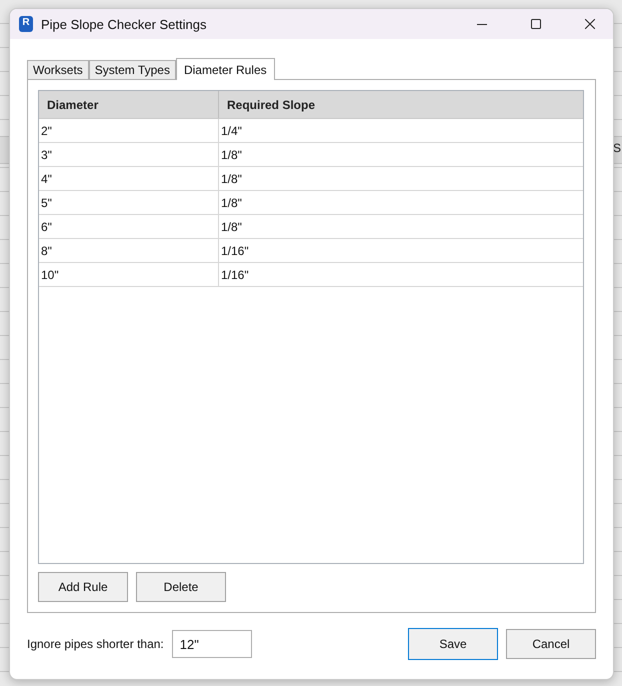 This screenshot has height=686, width=622. I want to click on table-cell: 3", so click(129, 154).